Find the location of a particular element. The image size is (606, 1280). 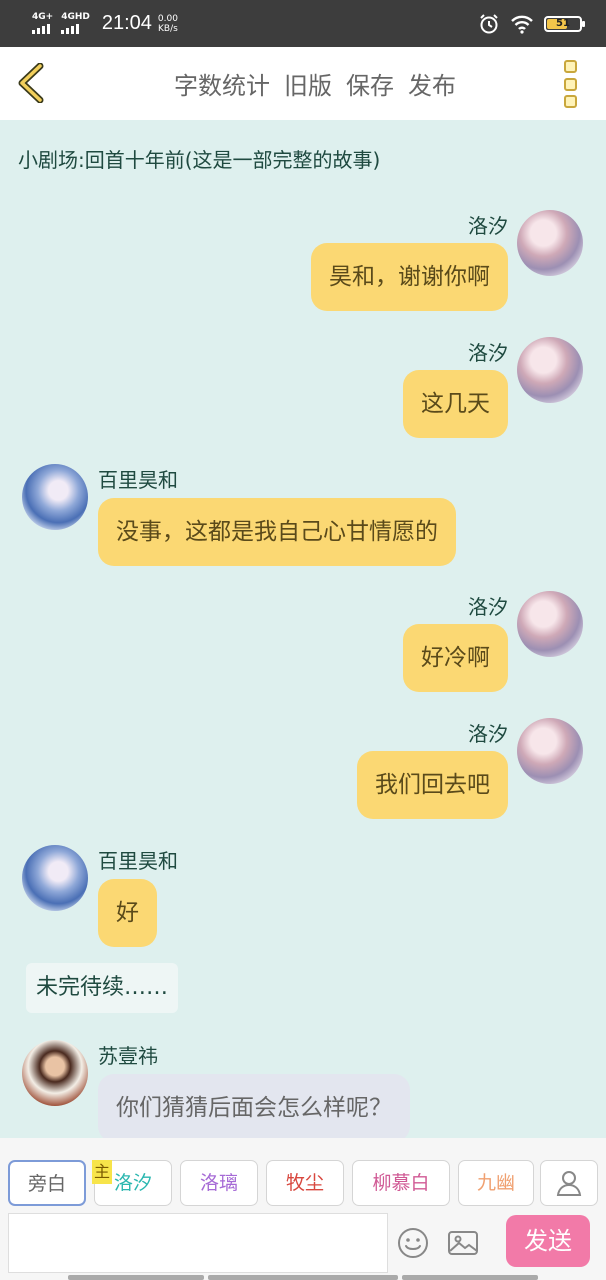

message-bubble: 你们猜猜后面会怎么样呢？ is located at coordinates (254, 1106).